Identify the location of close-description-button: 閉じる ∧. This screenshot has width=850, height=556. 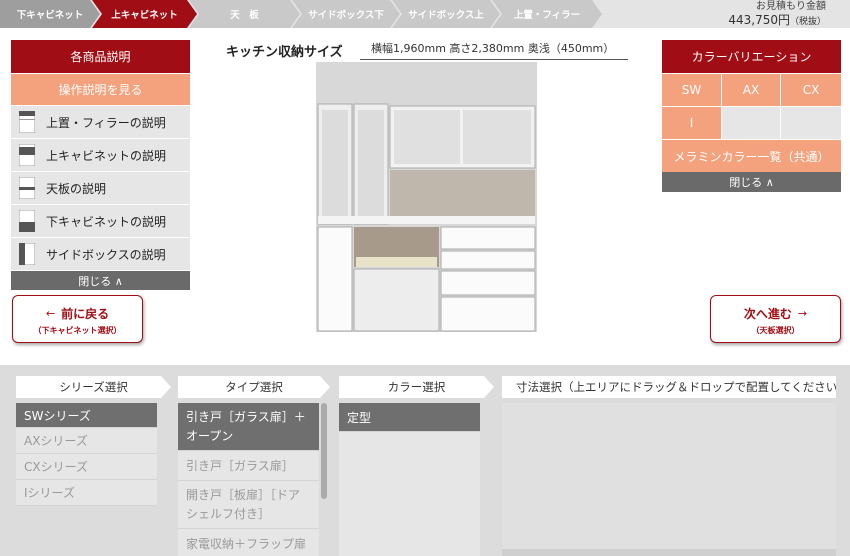
(100, 280).